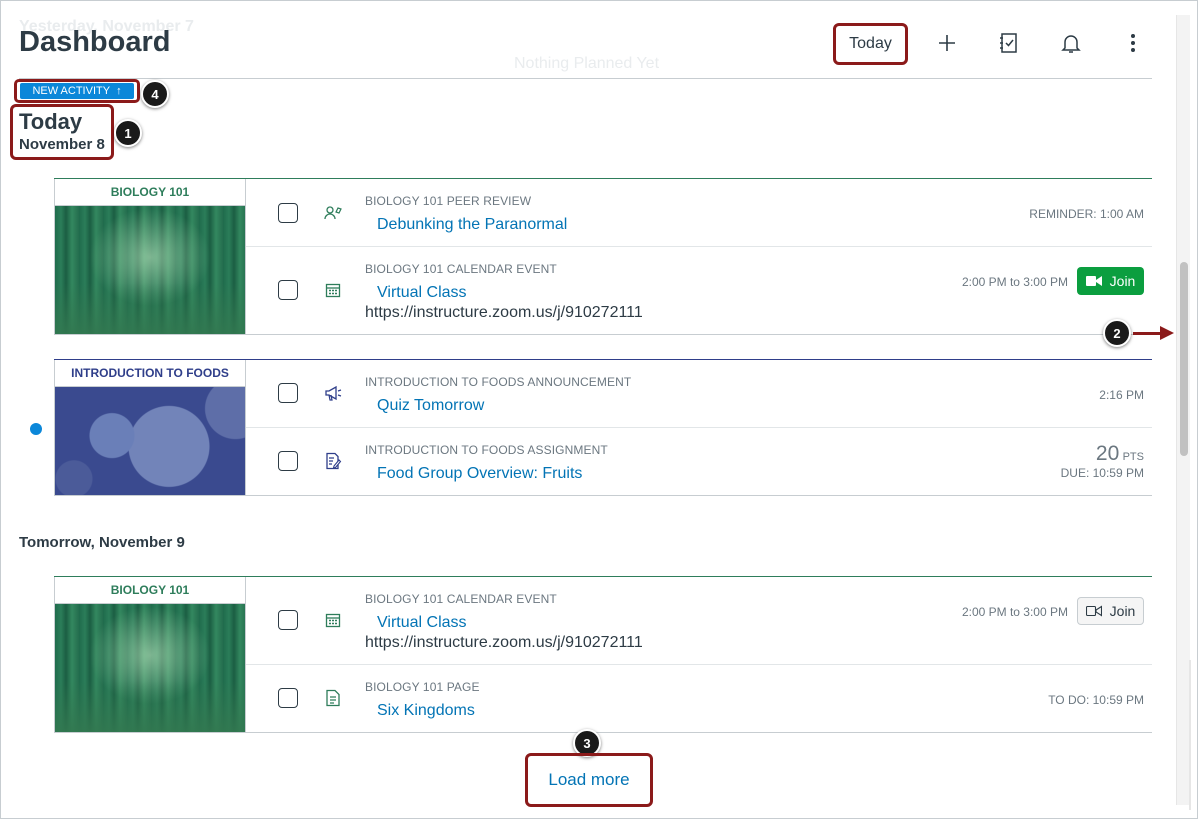 The height and width of the screenshot is (819, 1198). Describe the element at coordinates (119, 91) in the screenshot. I see `arrow-up-icon: ↑` at that location.